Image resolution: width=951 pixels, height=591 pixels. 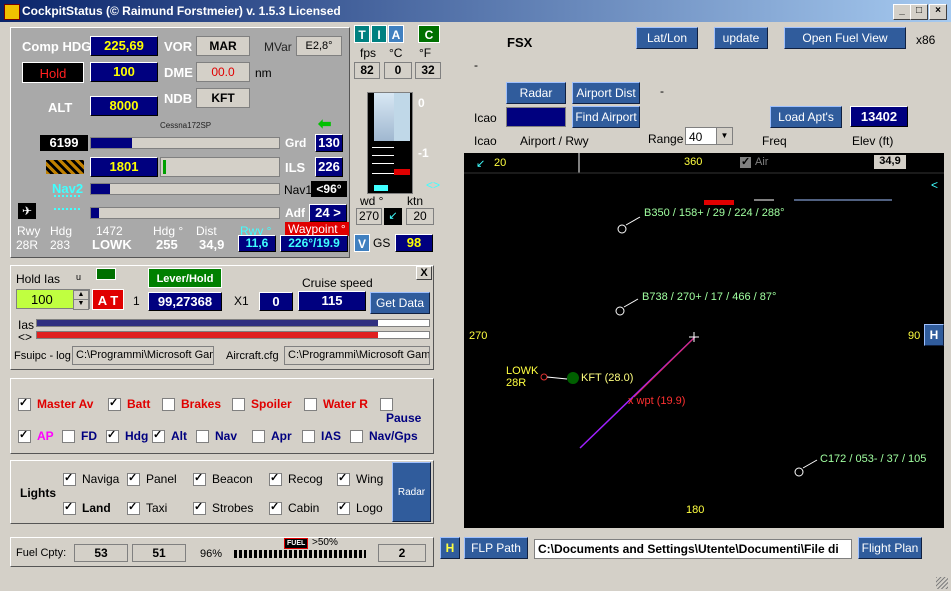 I want to click on checkbox-brakes: Brakes, so click(x=191, y=404).